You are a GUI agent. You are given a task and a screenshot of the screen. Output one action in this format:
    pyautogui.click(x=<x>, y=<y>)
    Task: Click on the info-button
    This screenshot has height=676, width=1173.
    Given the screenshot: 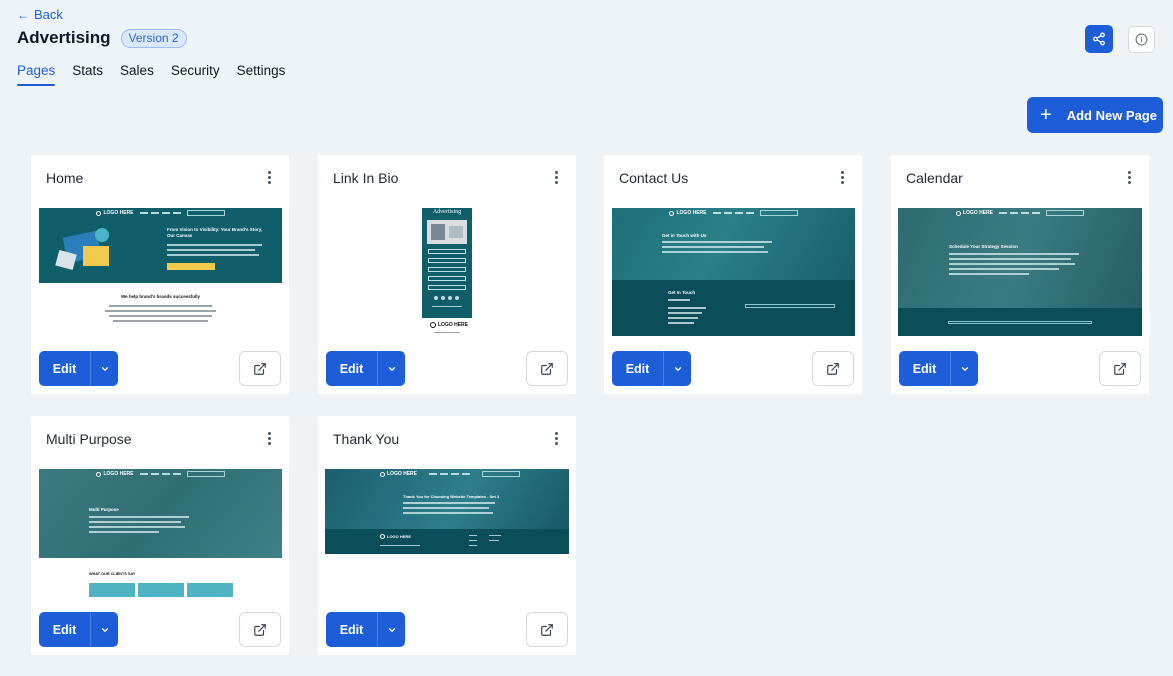 What is the action you would take?
    pyautogui.click(x=1141, y=39)
    